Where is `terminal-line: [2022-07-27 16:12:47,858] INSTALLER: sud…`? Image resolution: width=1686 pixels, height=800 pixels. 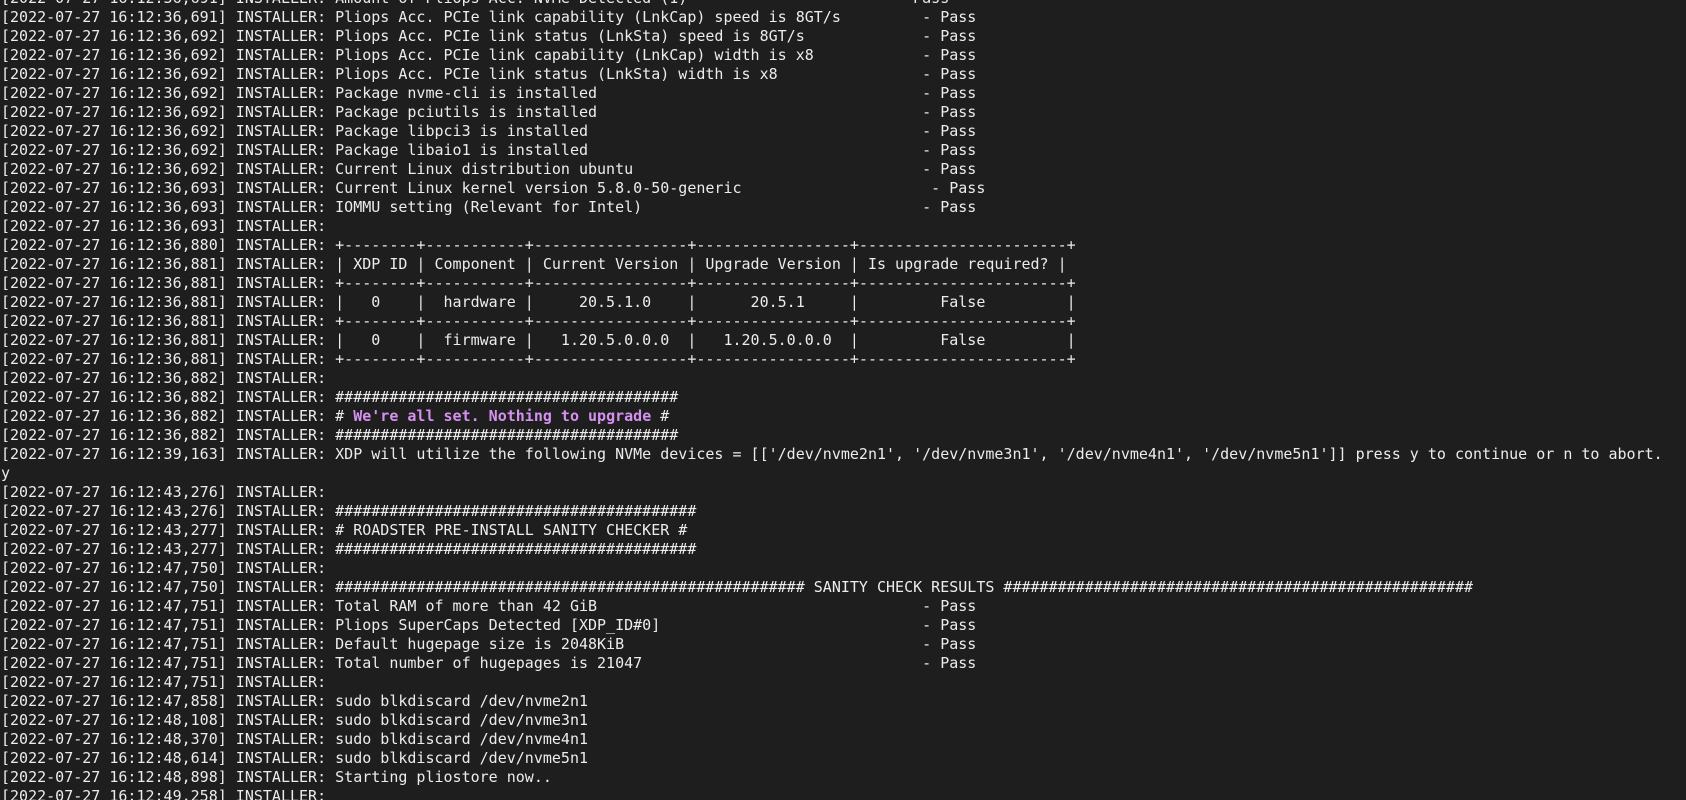
terminal-line: [2022-07-27 16:12:47,858] INSTALLER: sud… is located at coordinates (832, 701).